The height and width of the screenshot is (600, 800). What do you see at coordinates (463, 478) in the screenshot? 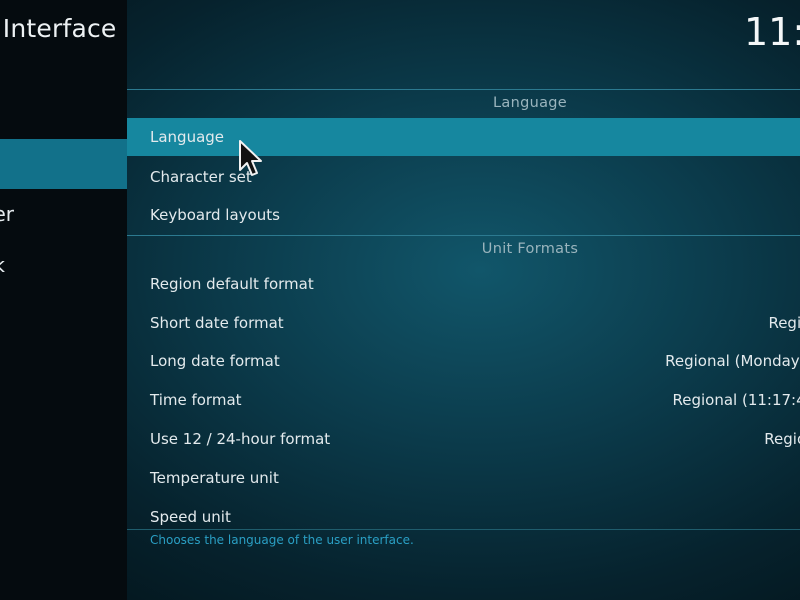
I see `setting-temperature-unit: Temperature unit` at bounding box center [463, 478].